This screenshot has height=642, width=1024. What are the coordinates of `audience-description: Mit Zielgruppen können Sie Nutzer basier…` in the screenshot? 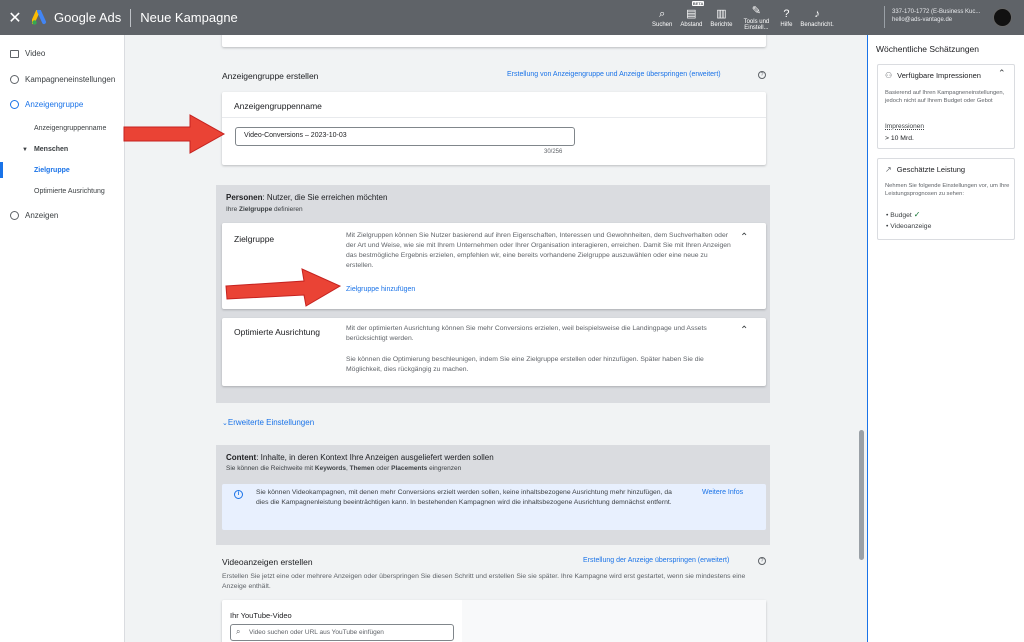 It's located at (538, 250).